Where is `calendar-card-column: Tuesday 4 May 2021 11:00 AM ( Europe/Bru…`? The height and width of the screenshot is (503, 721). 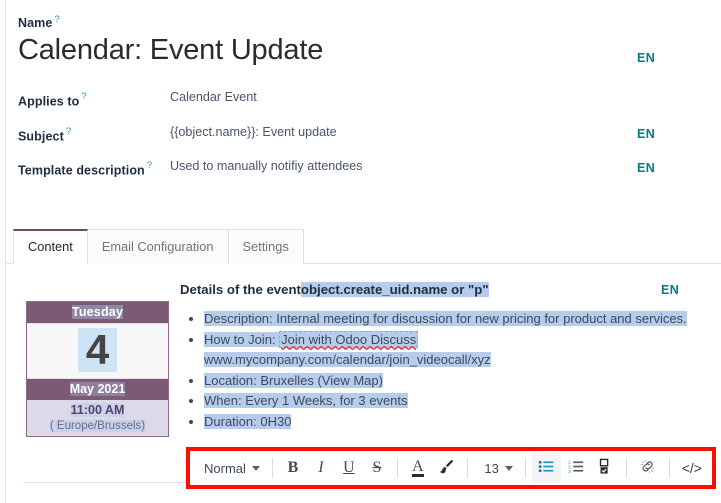
calendar-card-column: Tuesday 4 May 2021 11:00 AM ( Europe/Bru… is located at coordinates (100, 392).